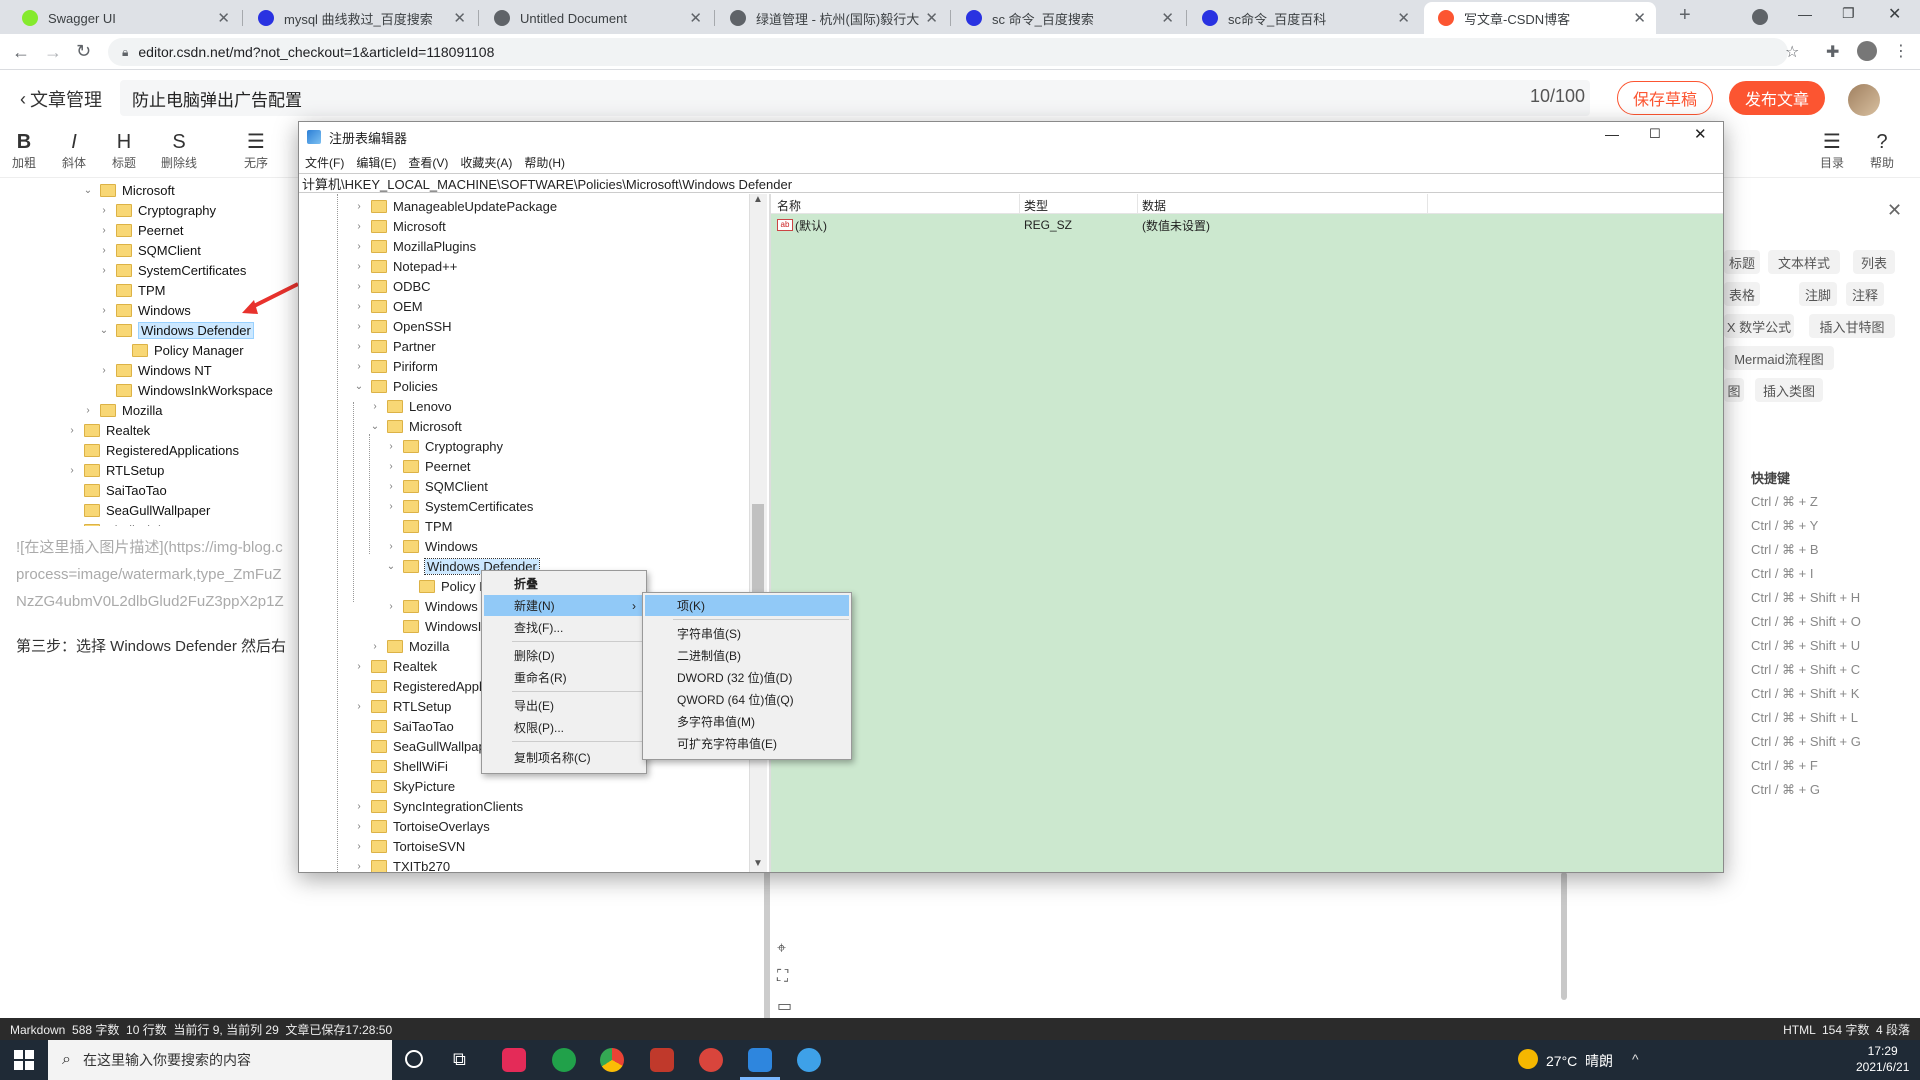  I want to click on submenu-multi-string-value: 多字符串值(M), so click(747, 721).